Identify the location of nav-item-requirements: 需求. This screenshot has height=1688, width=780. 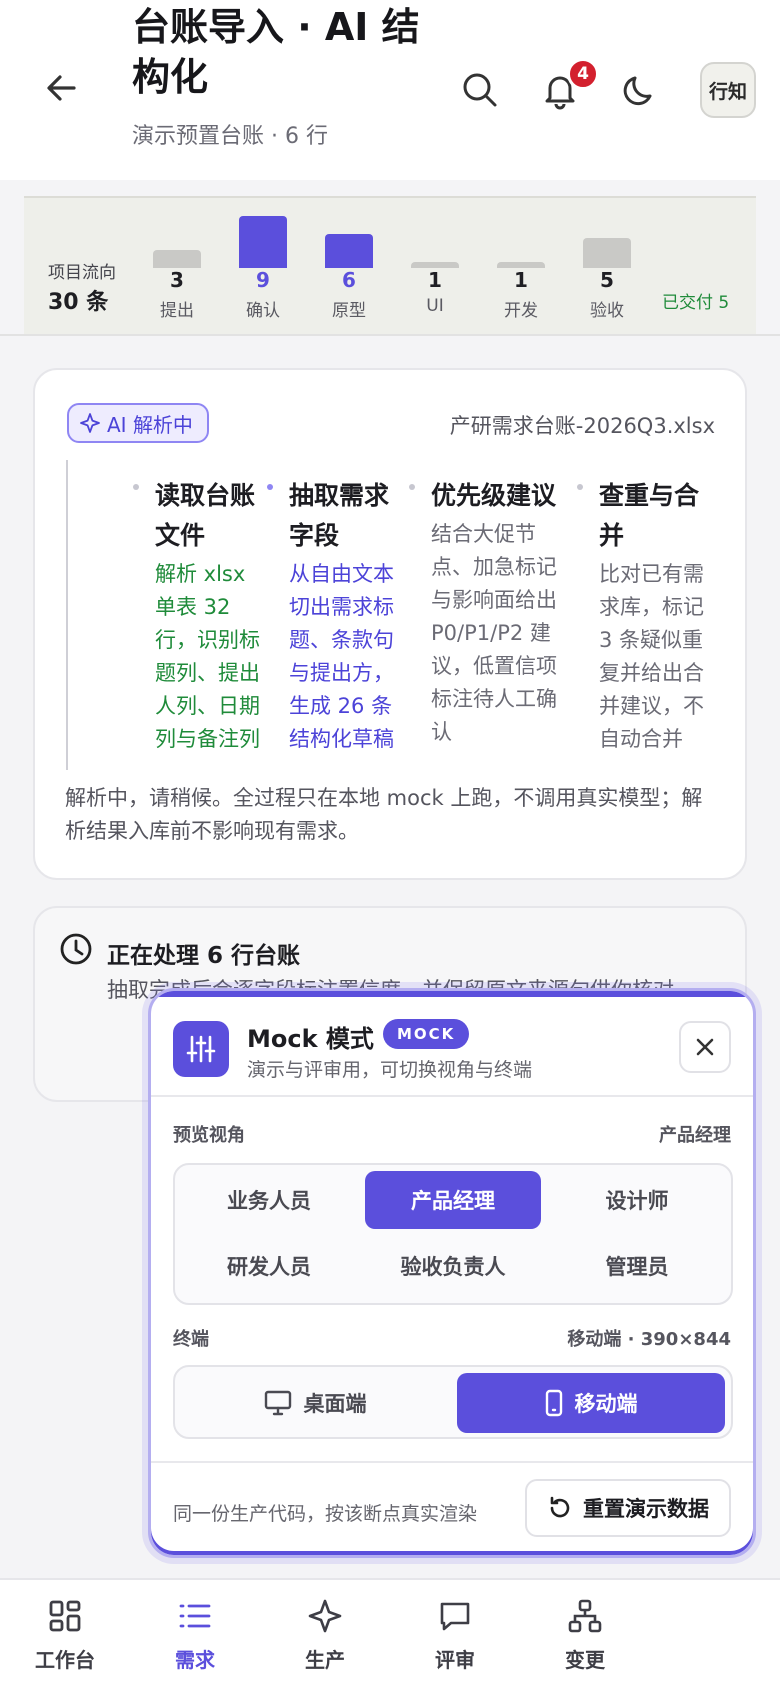
(195, 1634).